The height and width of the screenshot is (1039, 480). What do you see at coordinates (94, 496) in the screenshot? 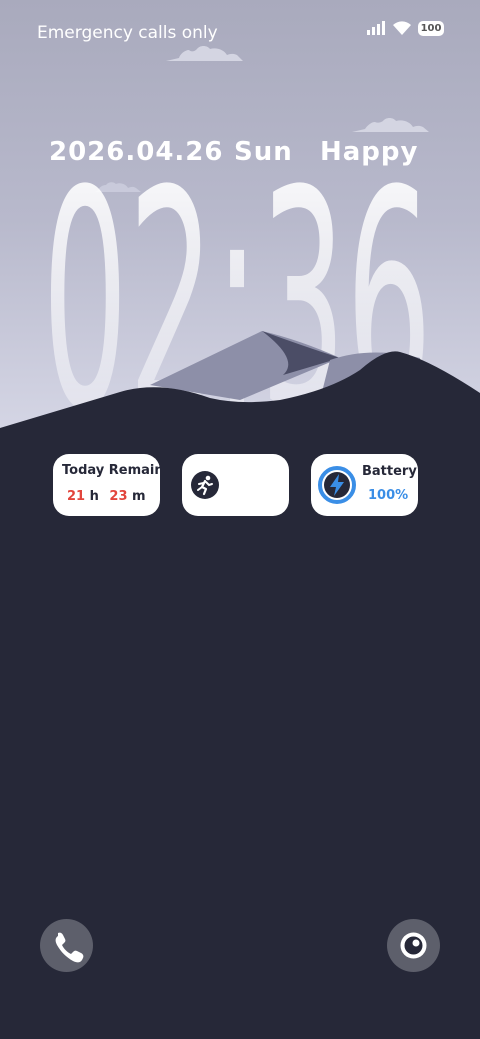
I see `hours-unit: h` at bounding box center [94, 496].